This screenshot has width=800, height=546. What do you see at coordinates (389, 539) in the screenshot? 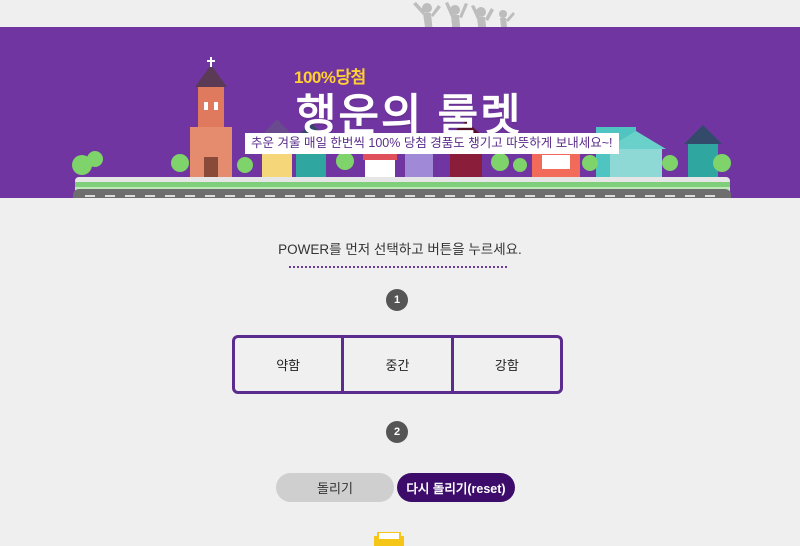
I see `roulette-pointer-icon` at bounding box center [389, 539].